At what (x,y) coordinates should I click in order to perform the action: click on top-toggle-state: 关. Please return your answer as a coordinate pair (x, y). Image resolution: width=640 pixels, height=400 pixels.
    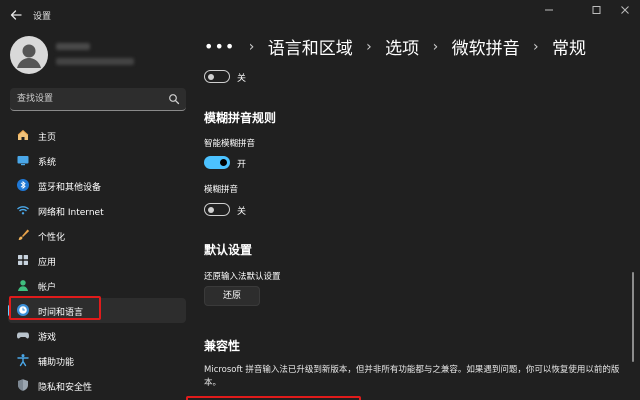
    Looking at the image, I should click on (242, 79).